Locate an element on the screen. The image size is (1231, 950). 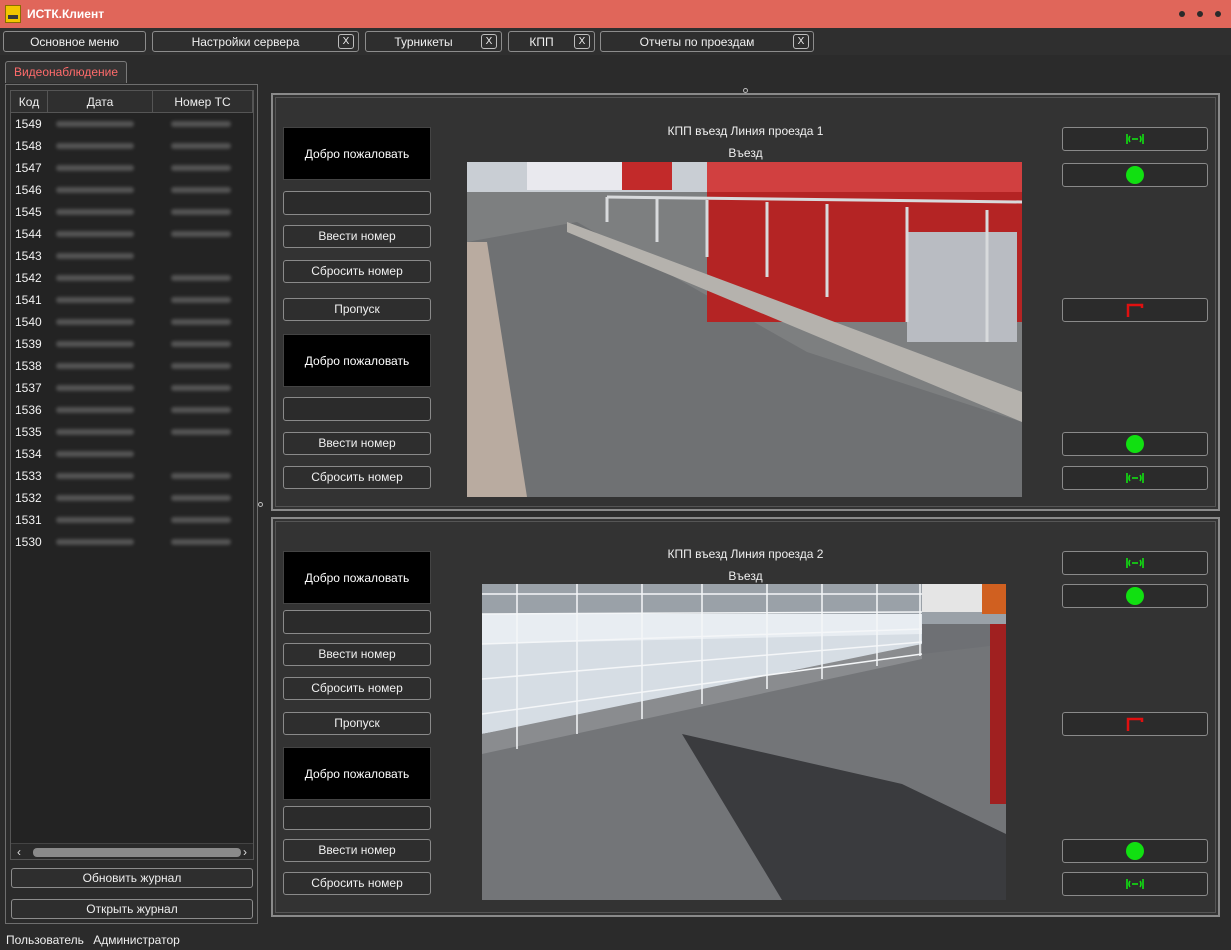
row-code: 1531 is located at coordinates (28, 520).